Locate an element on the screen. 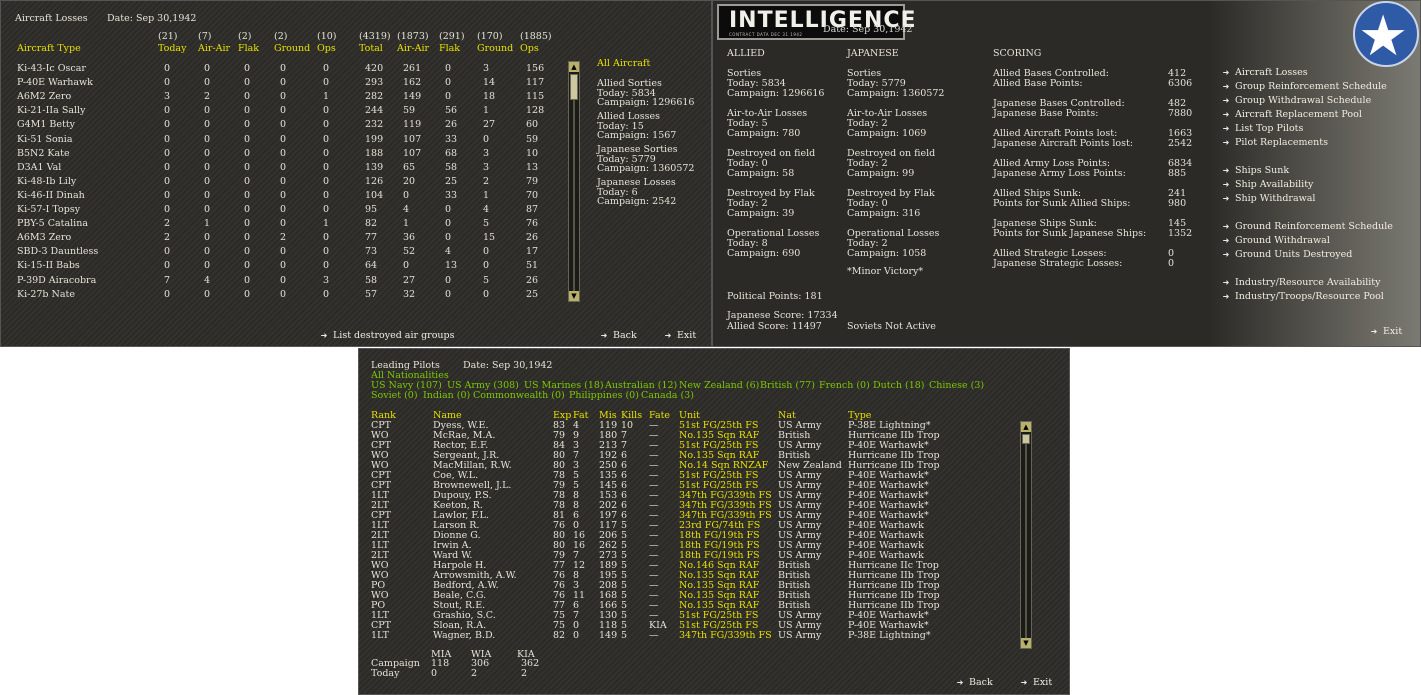  aircraft-type: SBD-3 Dauntless is located at coordinates (57, 252).